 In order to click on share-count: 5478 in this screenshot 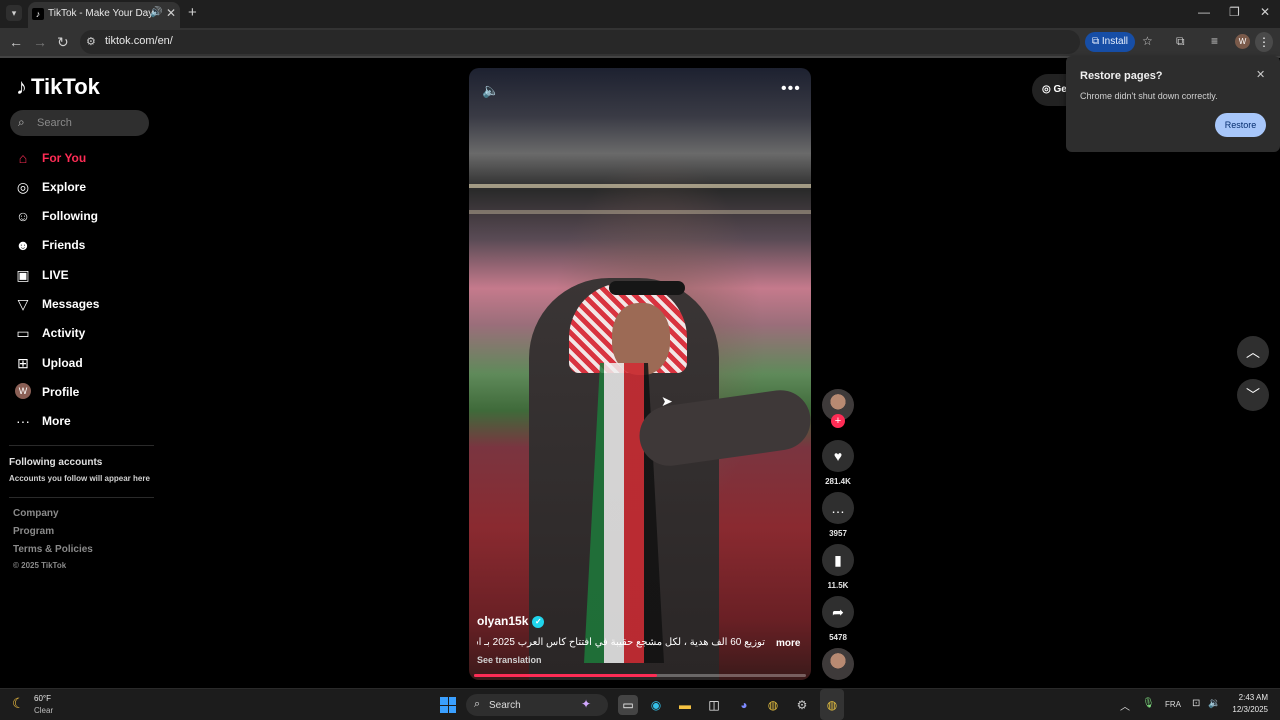, I will do `click(838, 637)`.